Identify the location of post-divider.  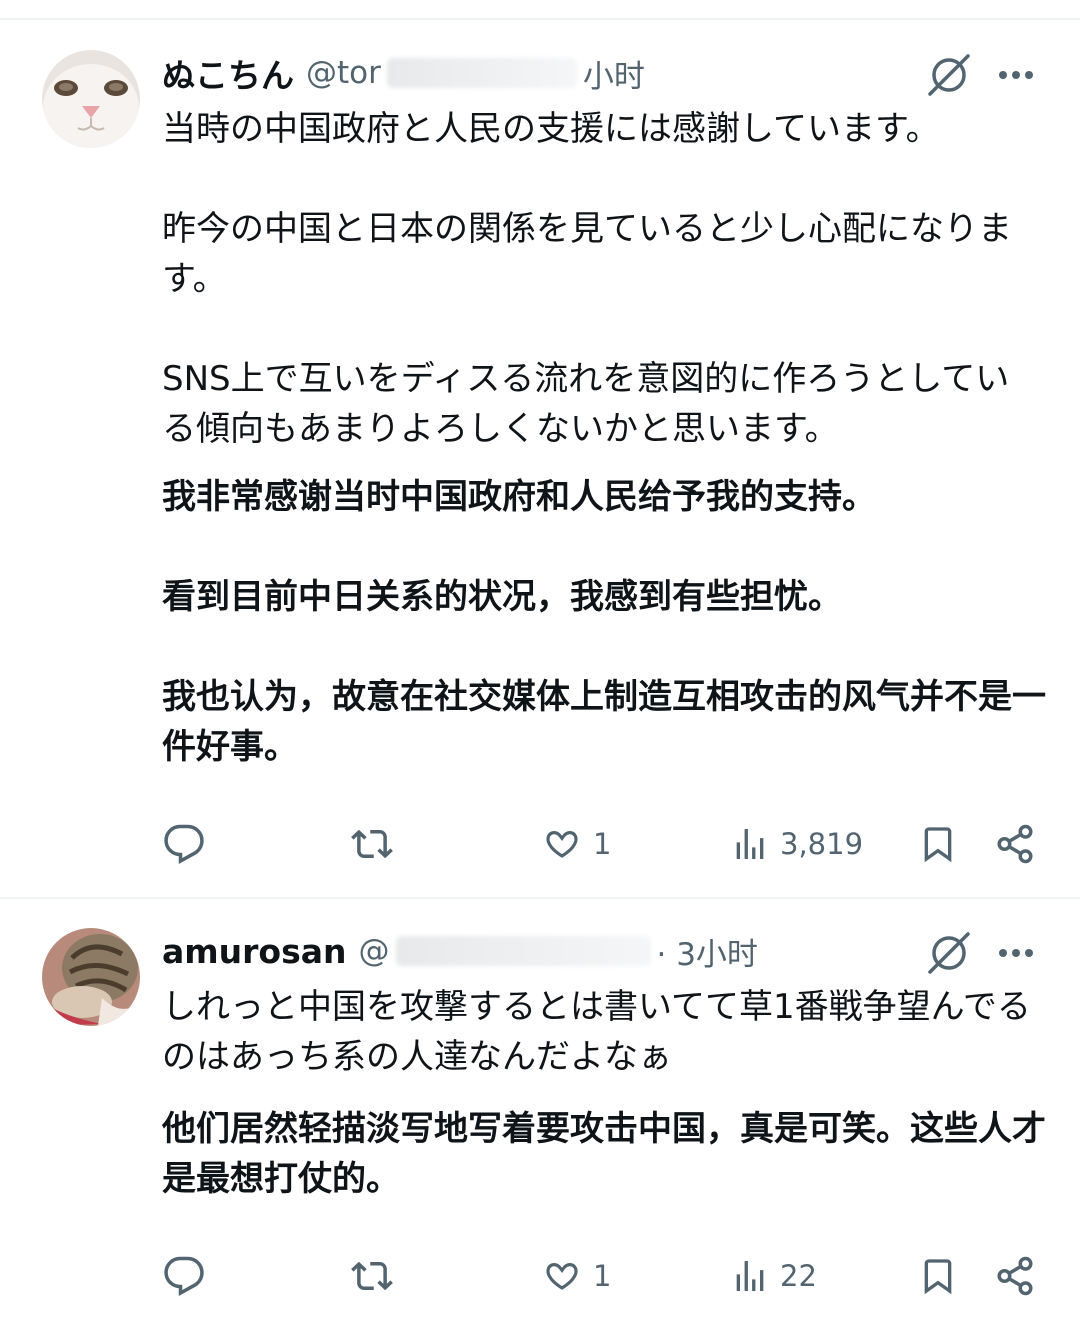
(540, 898).